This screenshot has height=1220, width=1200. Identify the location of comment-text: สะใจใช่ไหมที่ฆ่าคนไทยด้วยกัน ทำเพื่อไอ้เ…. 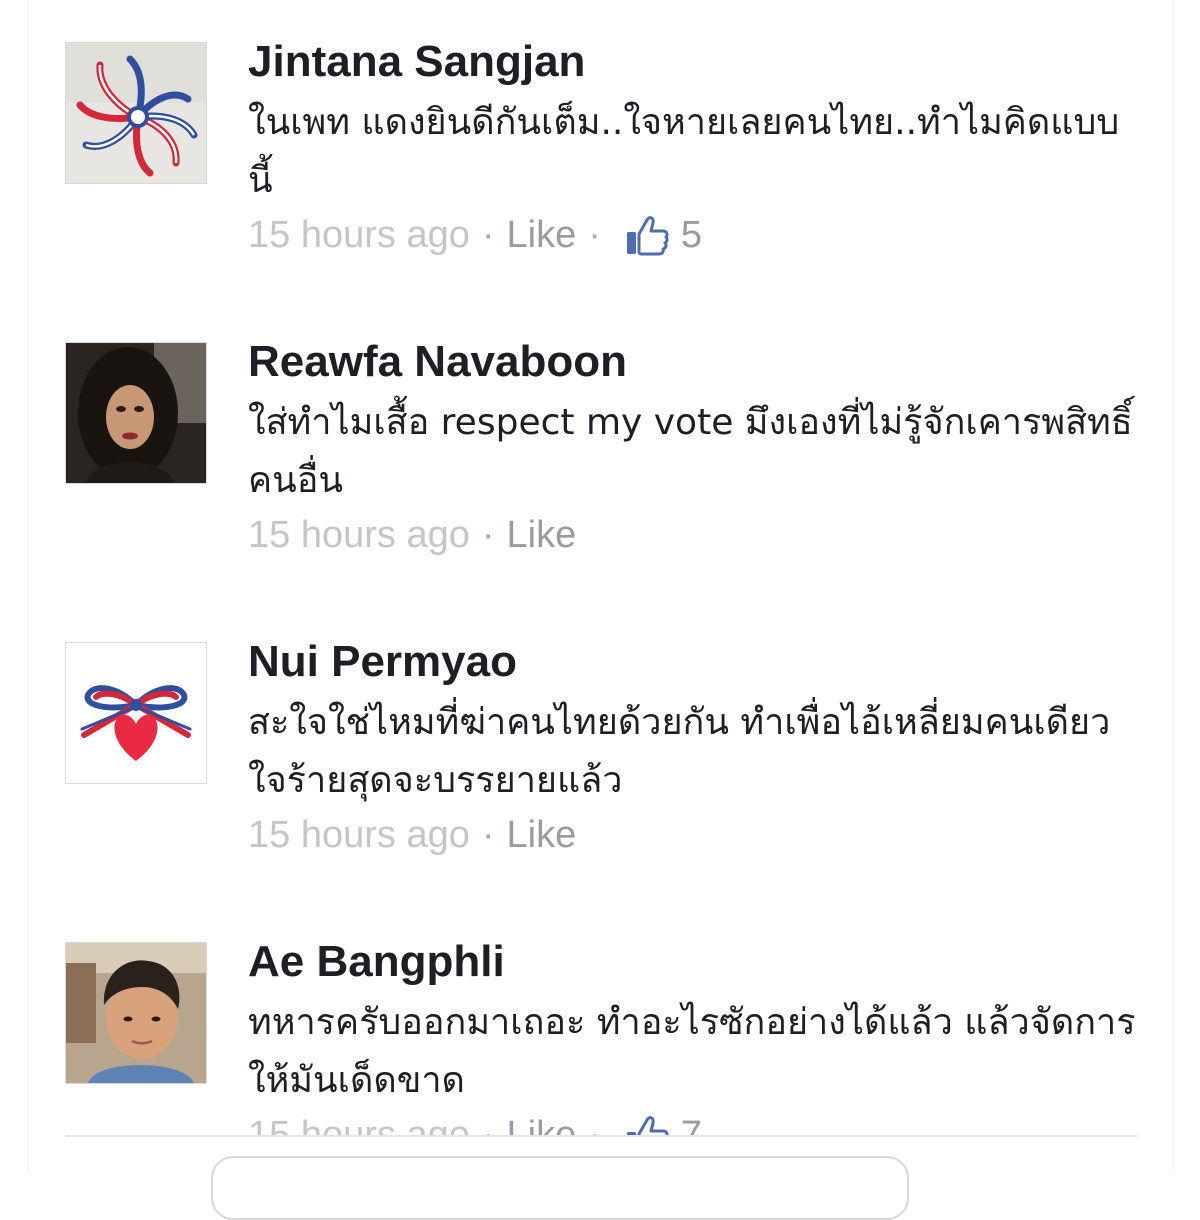
(679, 751).